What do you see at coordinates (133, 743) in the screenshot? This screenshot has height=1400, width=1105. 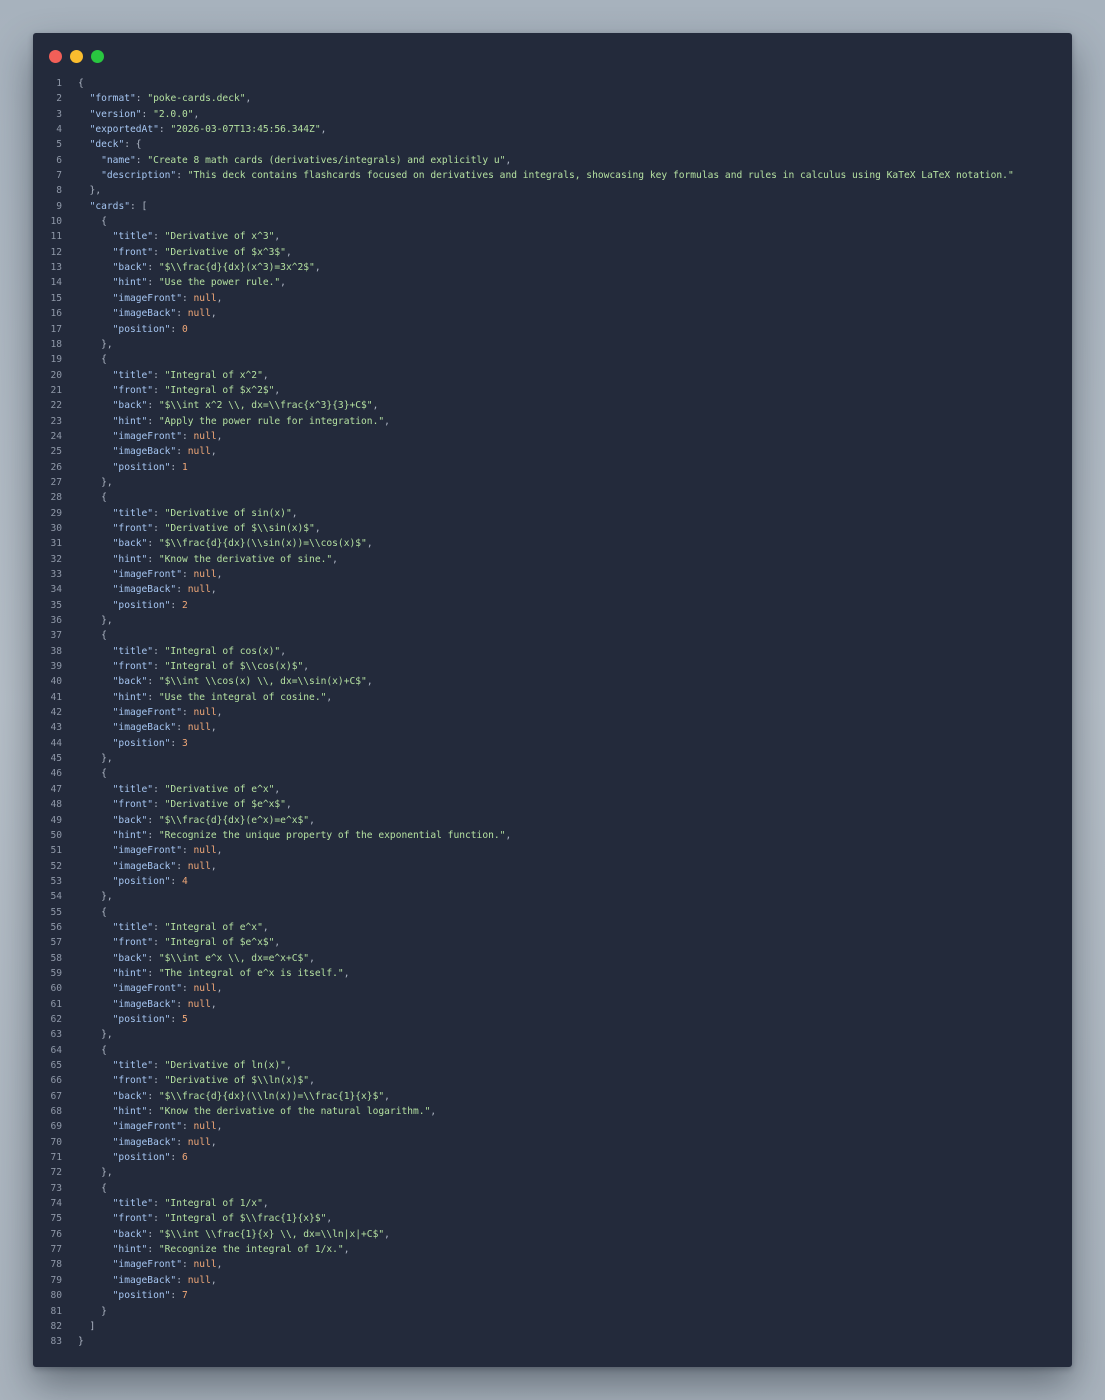 I see `line-content: "position": 3` at bounding box center [133, 743].